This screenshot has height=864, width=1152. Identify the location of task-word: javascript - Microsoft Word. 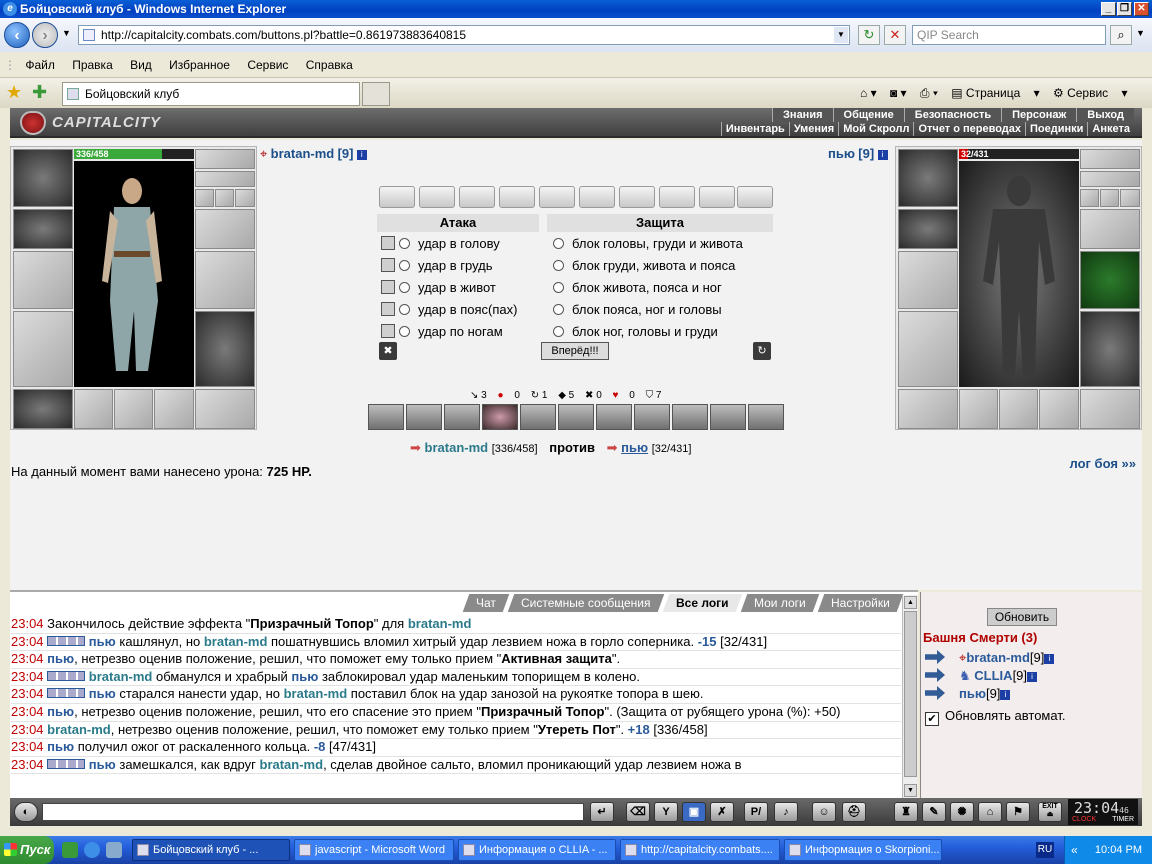
(374, 850).